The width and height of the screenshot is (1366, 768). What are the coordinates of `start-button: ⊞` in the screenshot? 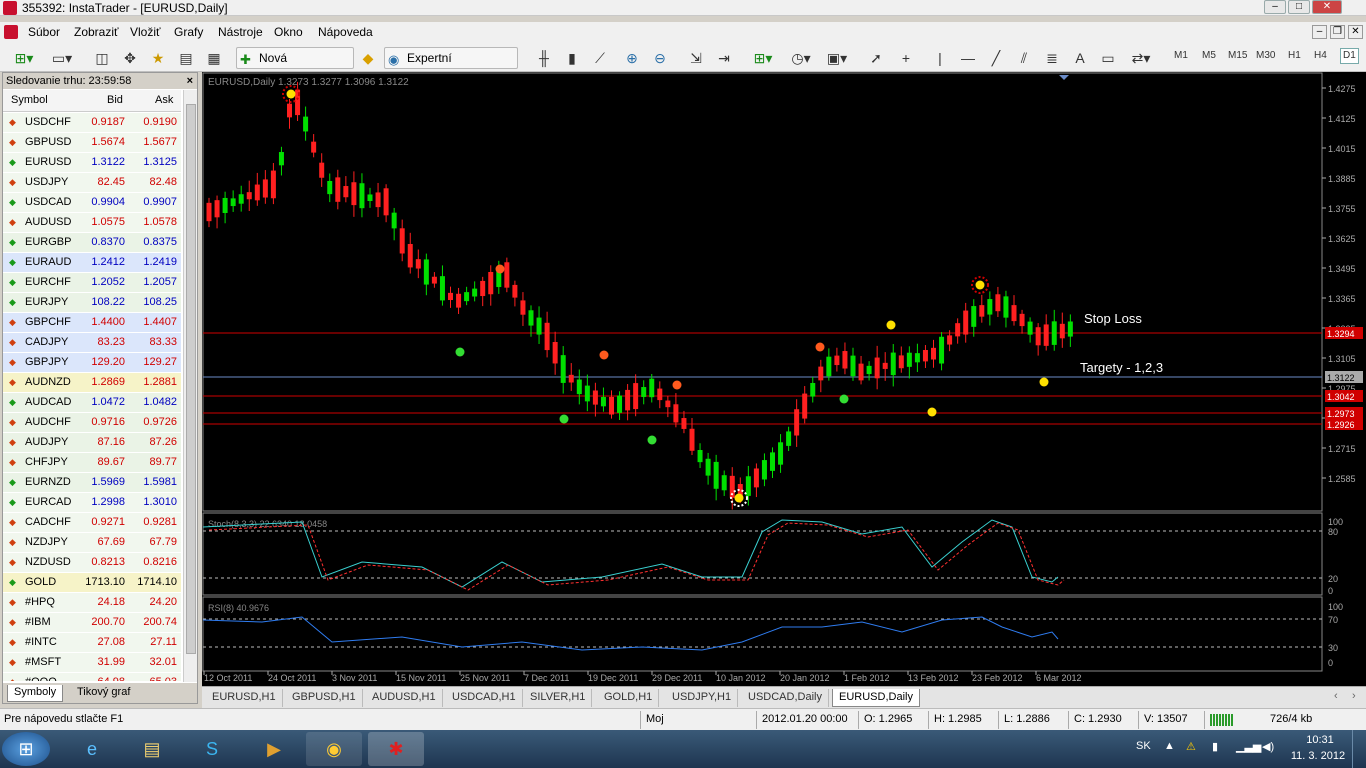 It's located at (26, 749).